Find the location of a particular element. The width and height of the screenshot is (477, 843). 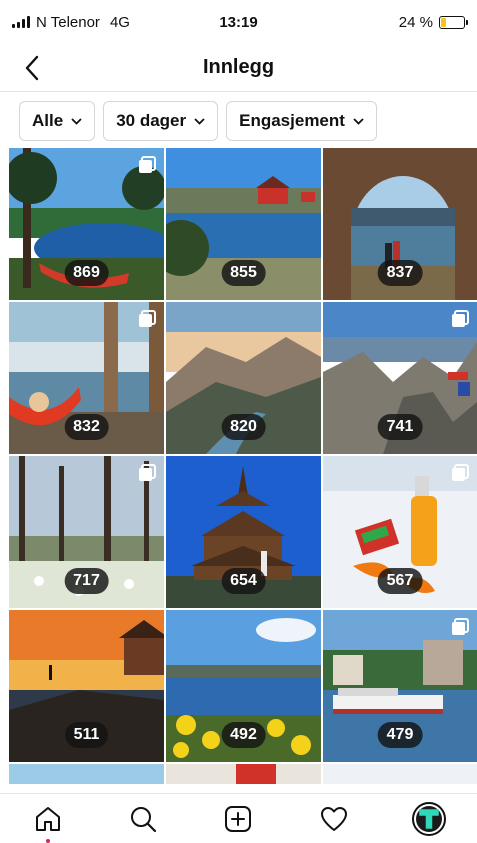

battery-percent: 24 % is located at coordinates (415, 22).